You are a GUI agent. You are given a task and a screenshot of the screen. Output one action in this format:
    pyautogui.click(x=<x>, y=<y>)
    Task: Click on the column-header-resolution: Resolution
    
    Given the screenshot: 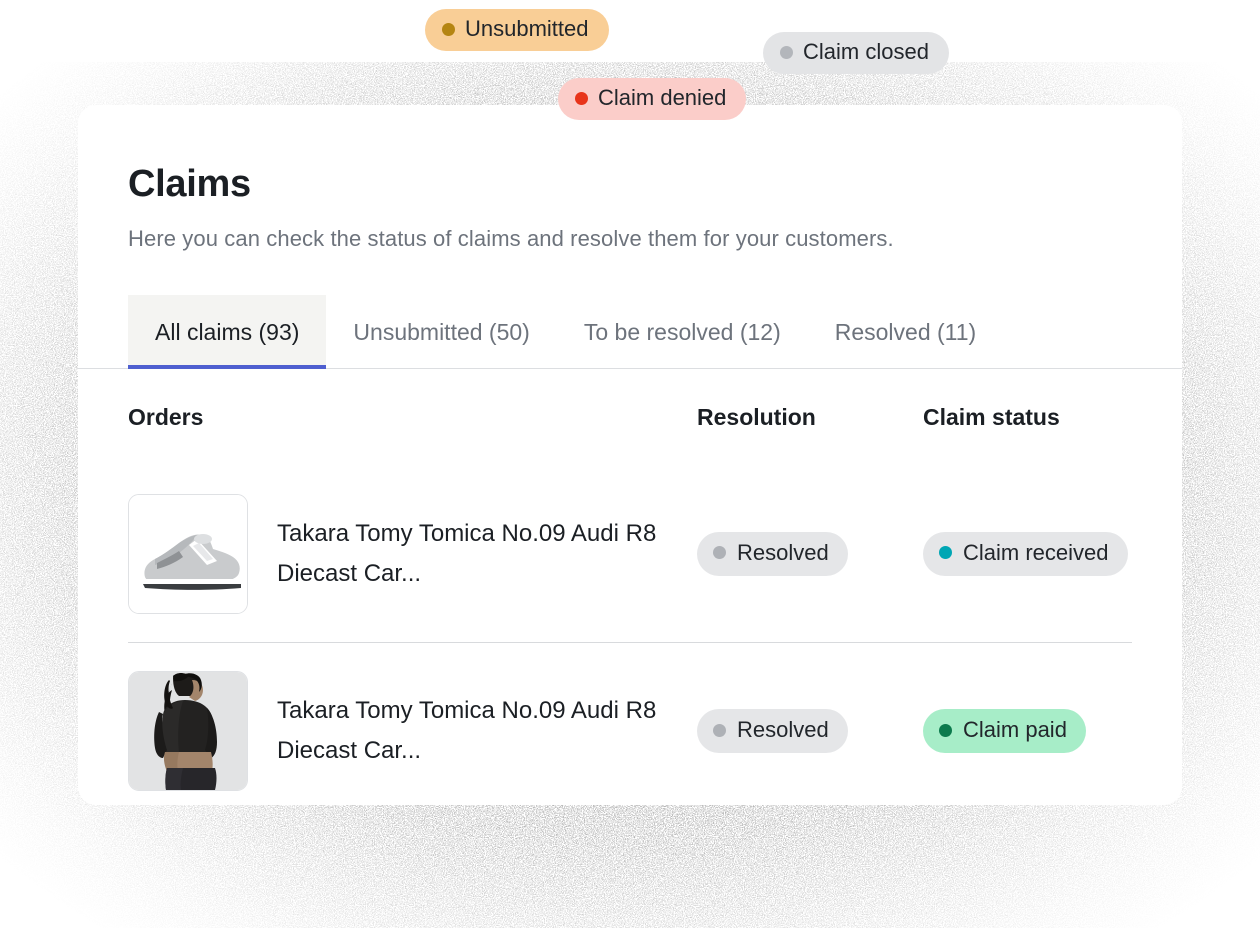 What is the action you would take?
    pyautogui.click(x=756, y=416)
    